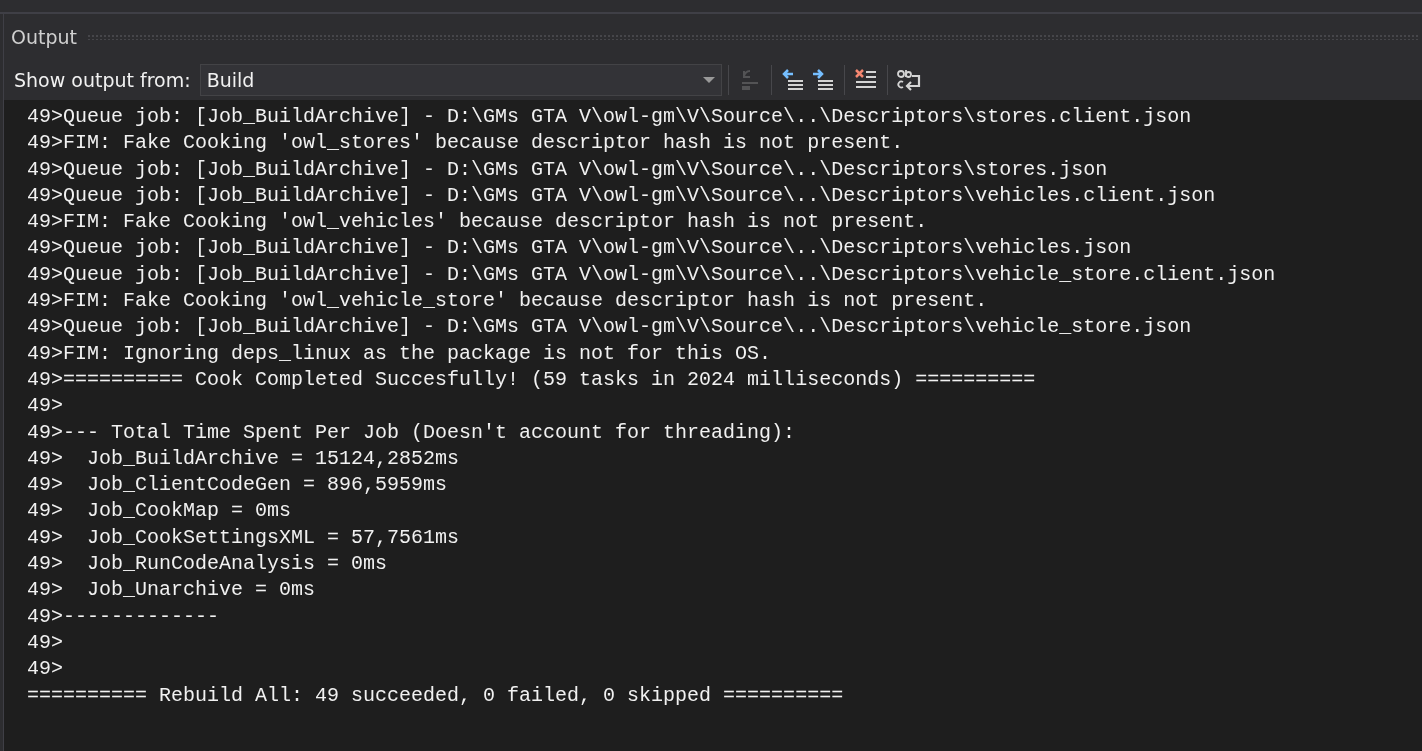 The image size is (1422, 751). I want to click on output-line: 49> Job_BuildArchive = 15124,2852ms, so click(244, 458).